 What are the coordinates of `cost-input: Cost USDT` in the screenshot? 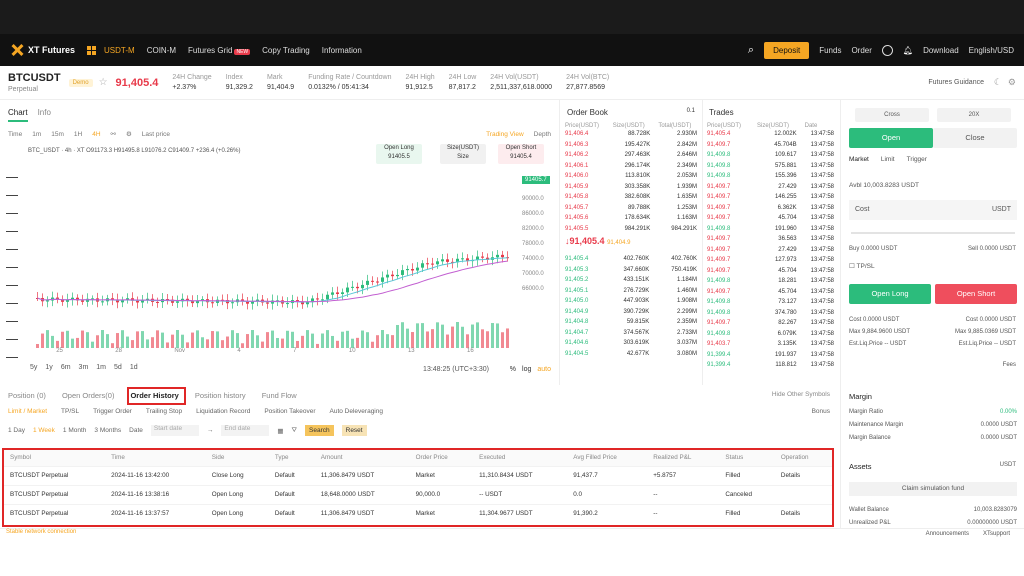 It's located at (933, 210).